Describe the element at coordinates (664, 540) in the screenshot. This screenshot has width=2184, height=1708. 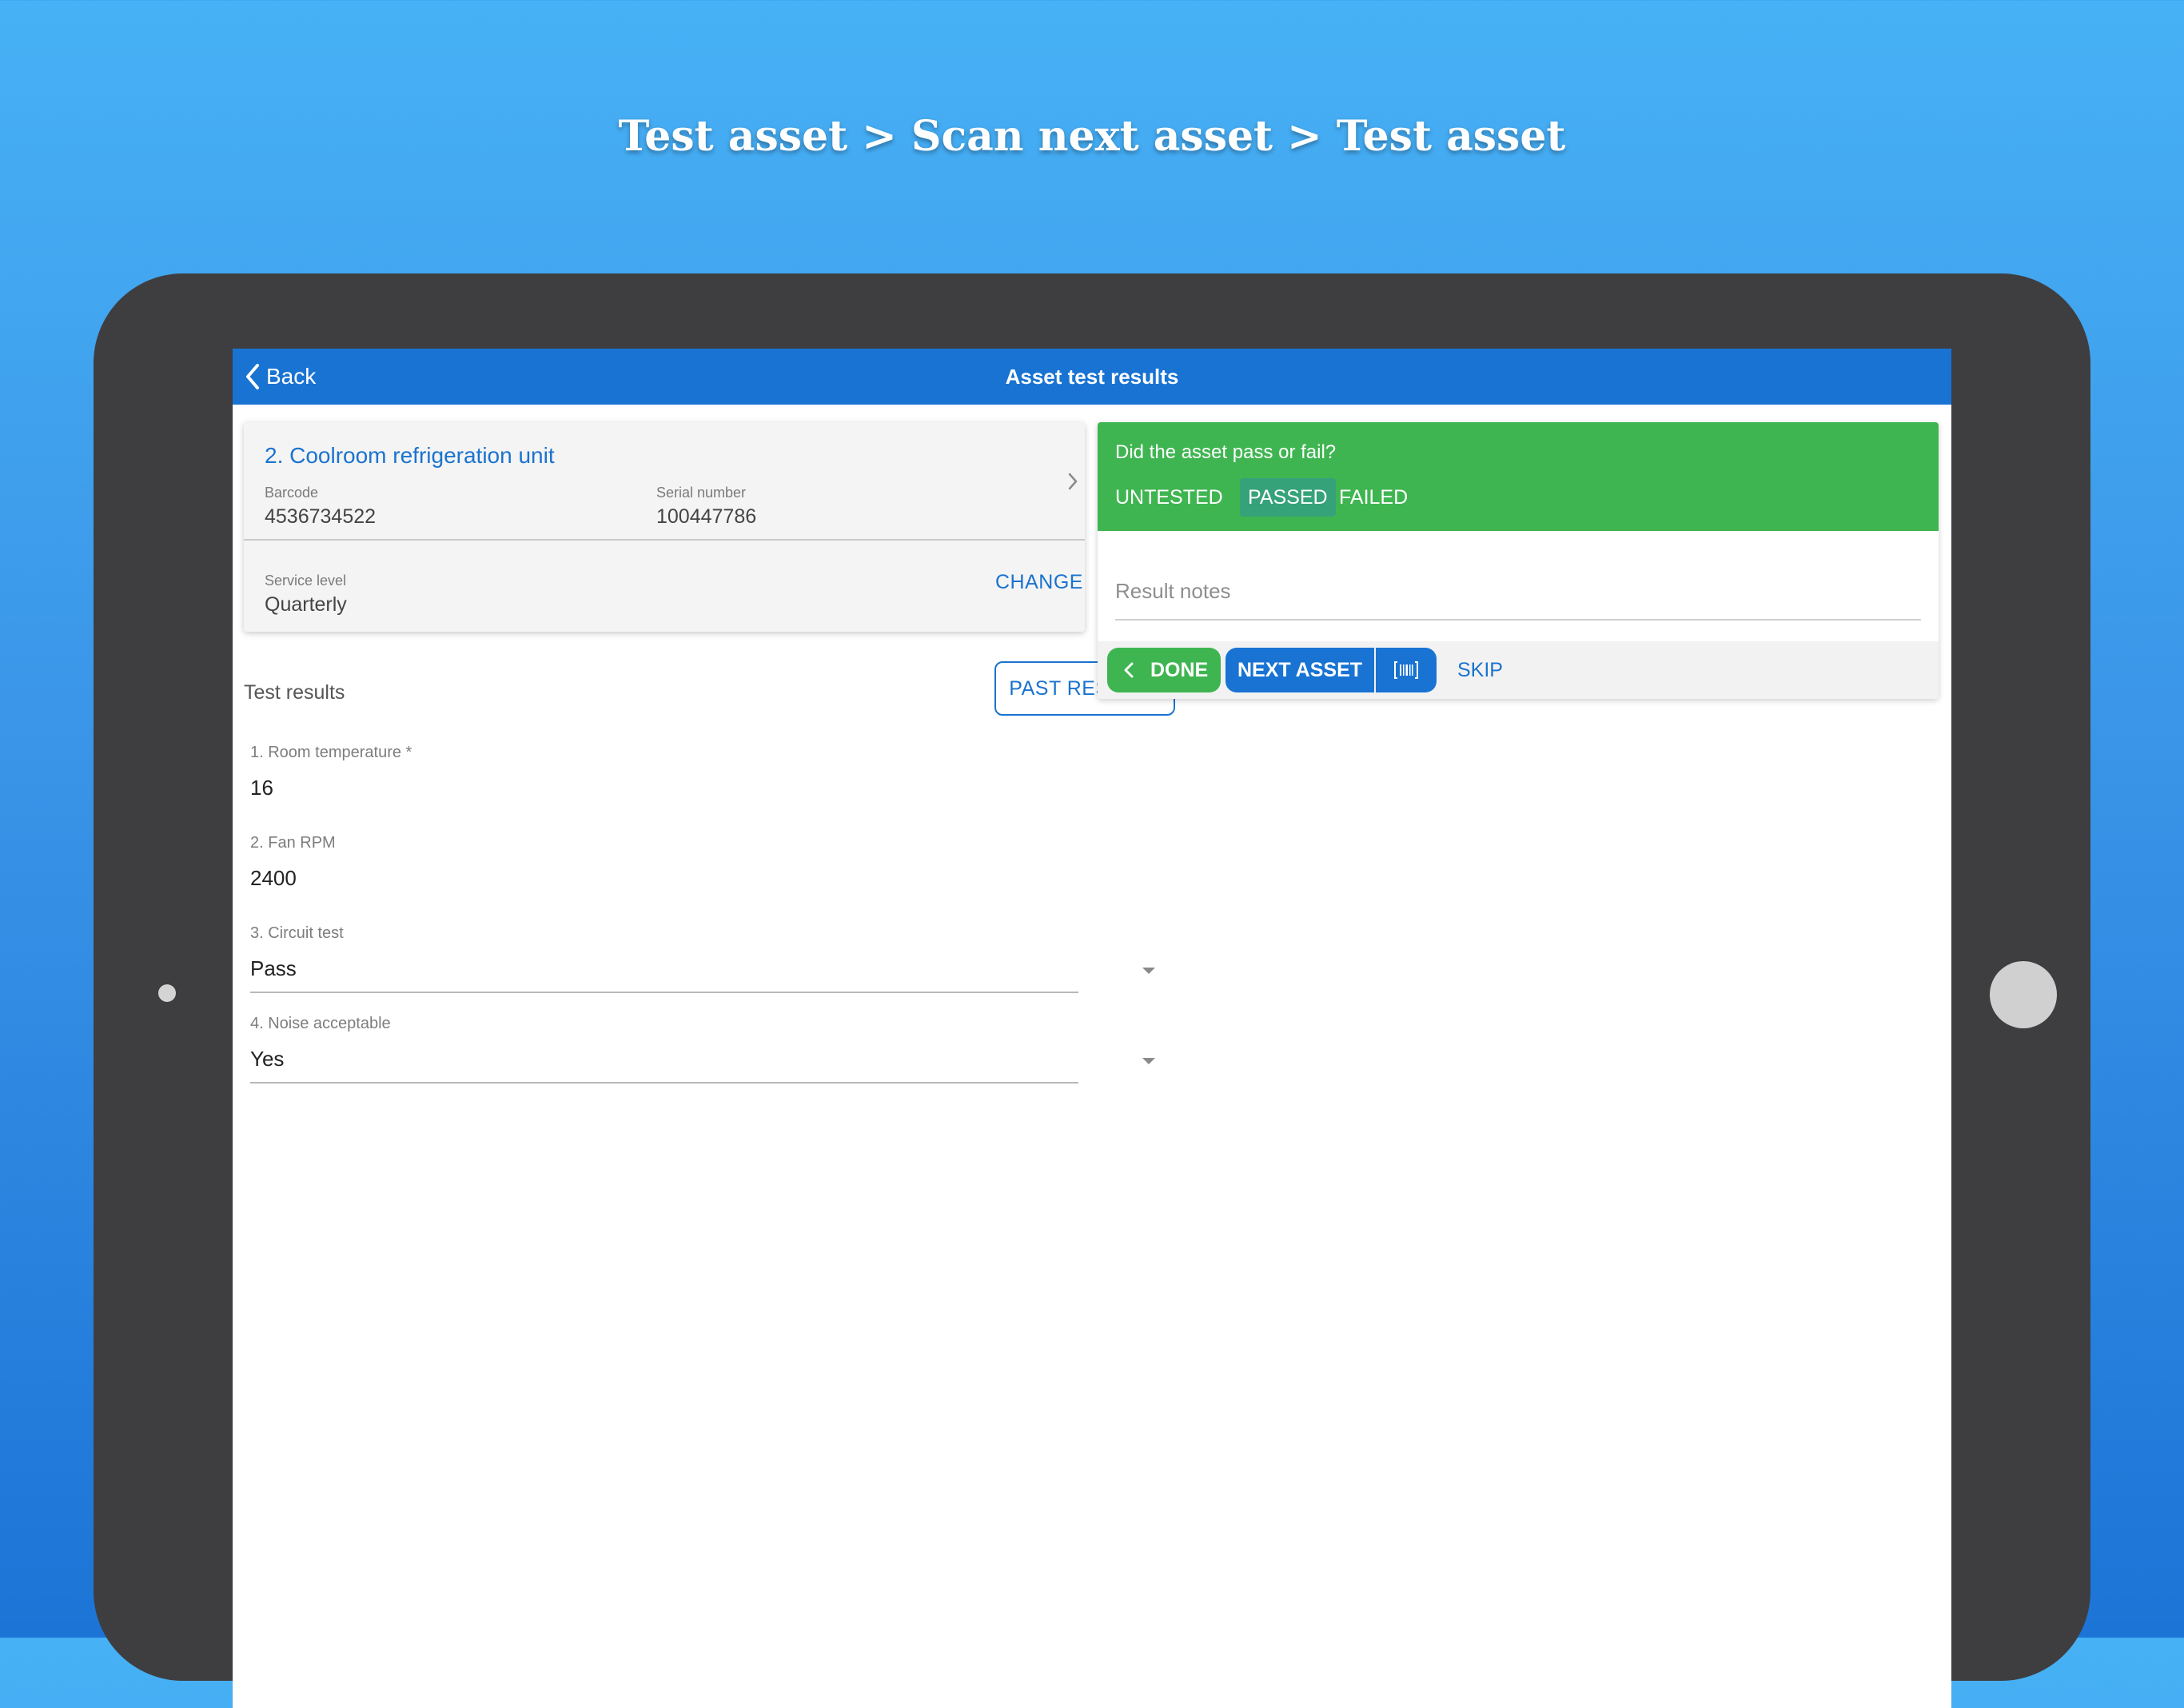
I see `card-divider` at that location.